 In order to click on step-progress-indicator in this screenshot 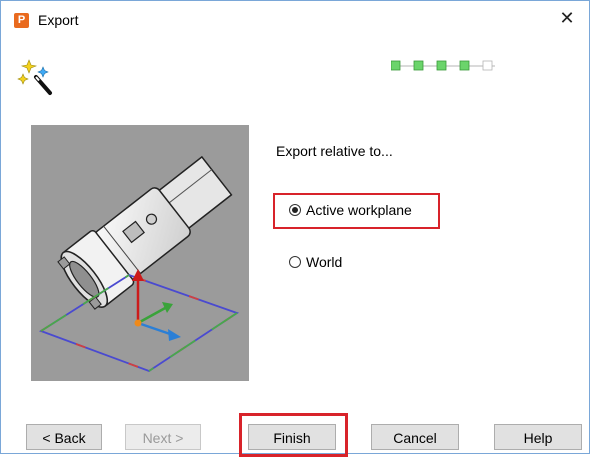, I will do `click(443, 65)`.